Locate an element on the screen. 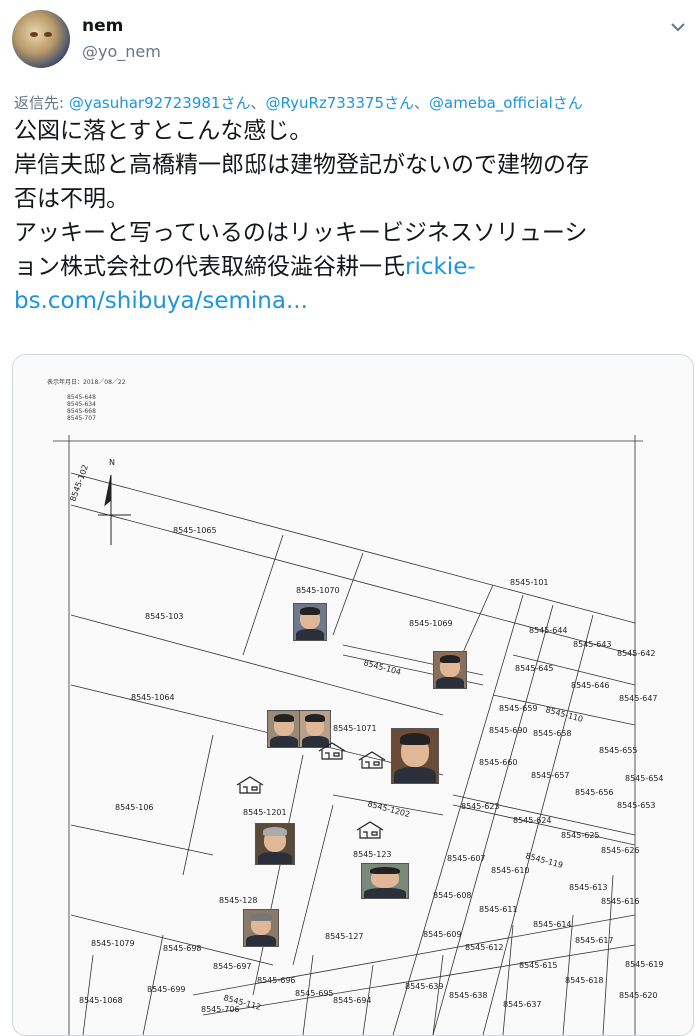 This screenshot has height=1036, width=695. user-avatar is located at coordinates (41, 39).